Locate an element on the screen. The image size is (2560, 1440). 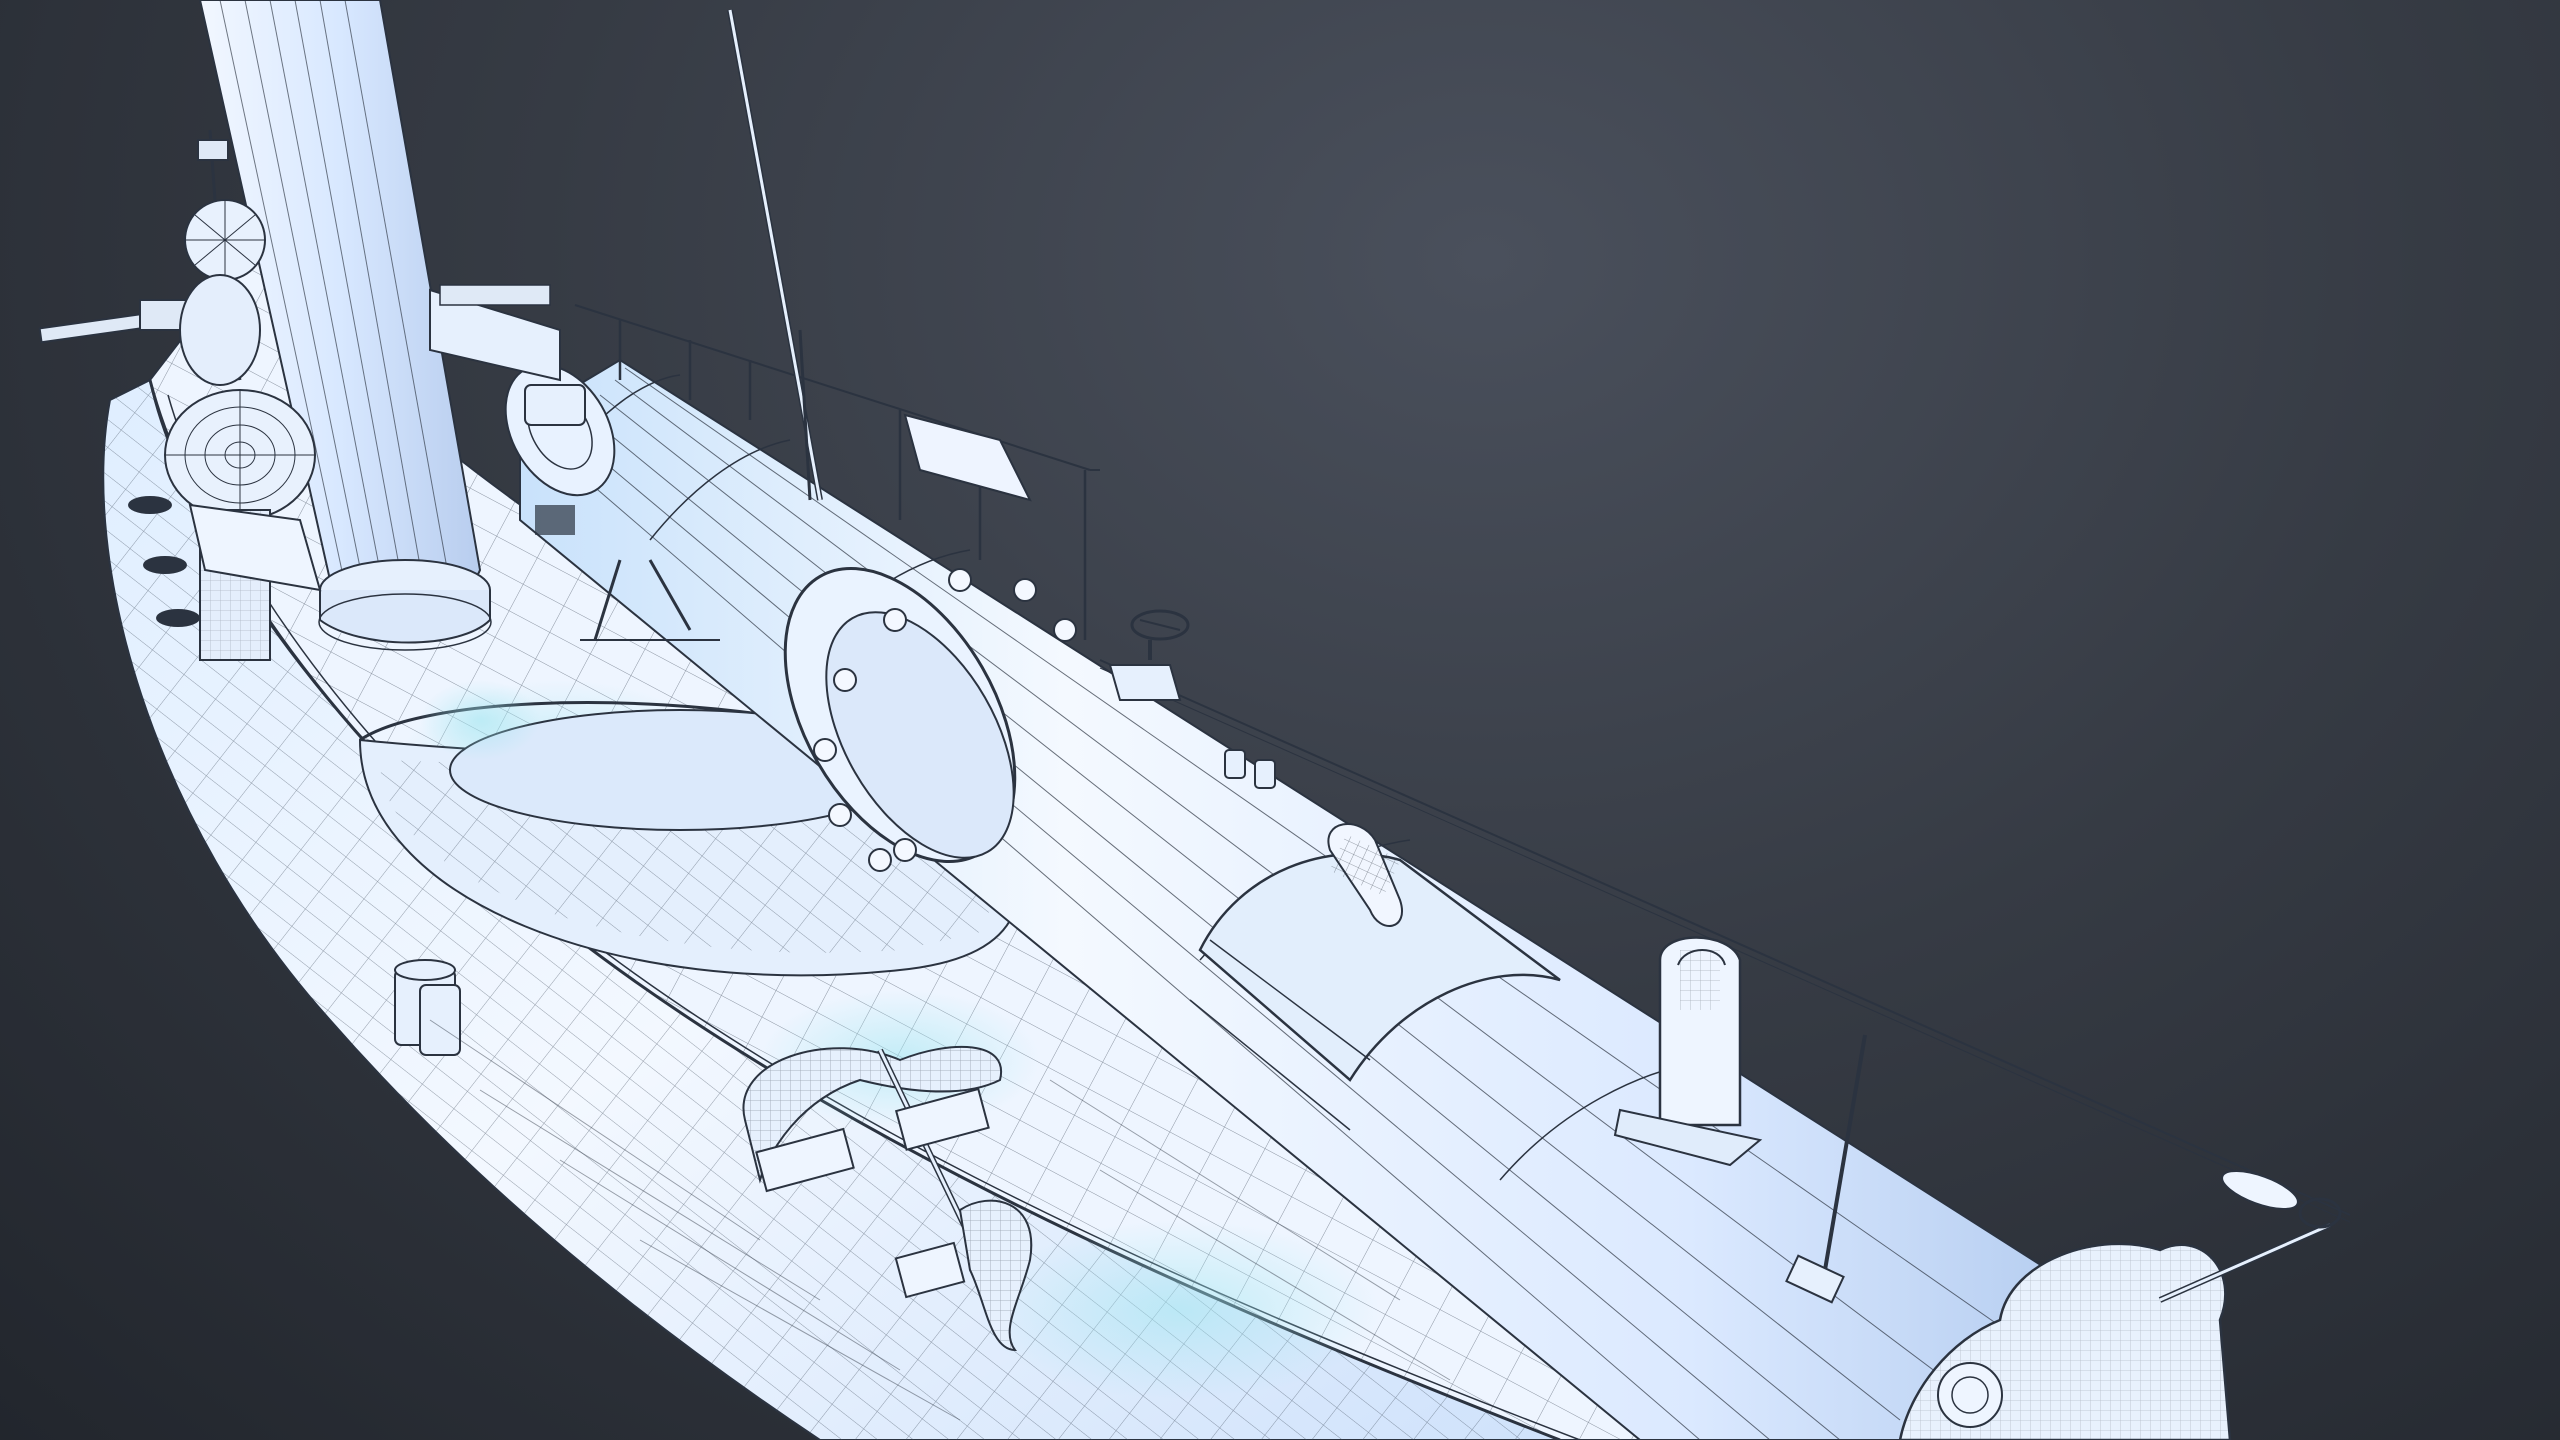
pennant-flag is located at coordinates (967, 457).